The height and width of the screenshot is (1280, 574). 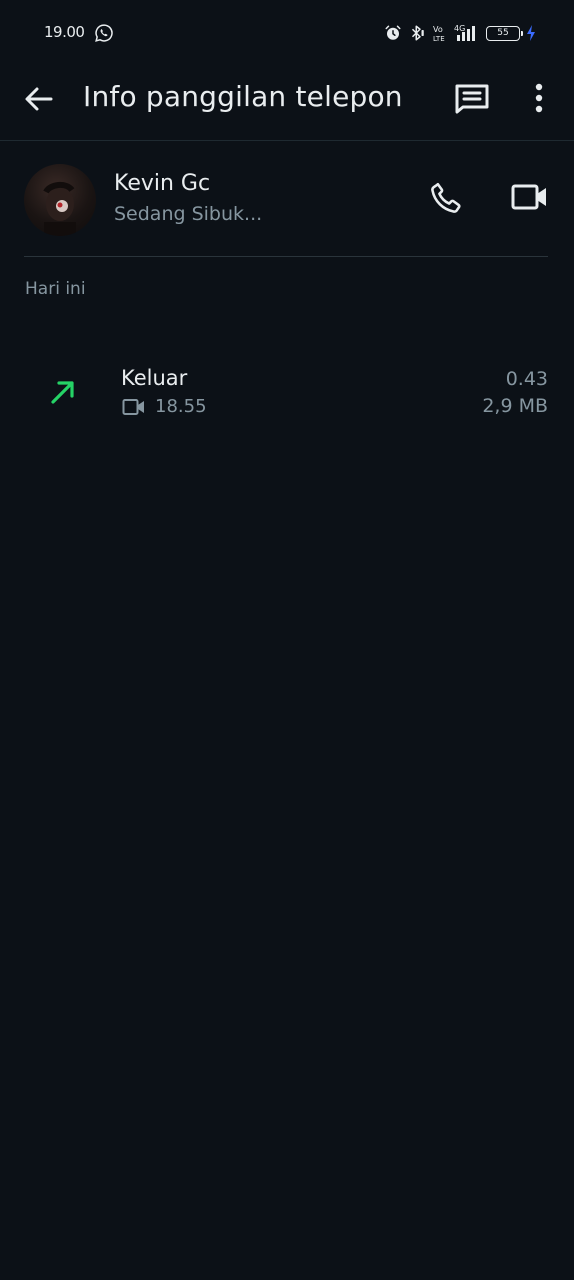 What do you see at coordinates (287, 140) in the screenshot?
I see `toolbar-divider` at bounding box center [287, 140].